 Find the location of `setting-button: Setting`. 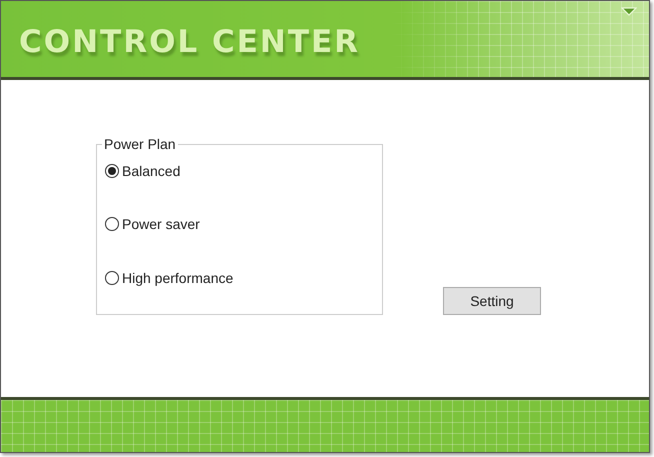

setting-button: Setting is located at coordinates (492, 301).